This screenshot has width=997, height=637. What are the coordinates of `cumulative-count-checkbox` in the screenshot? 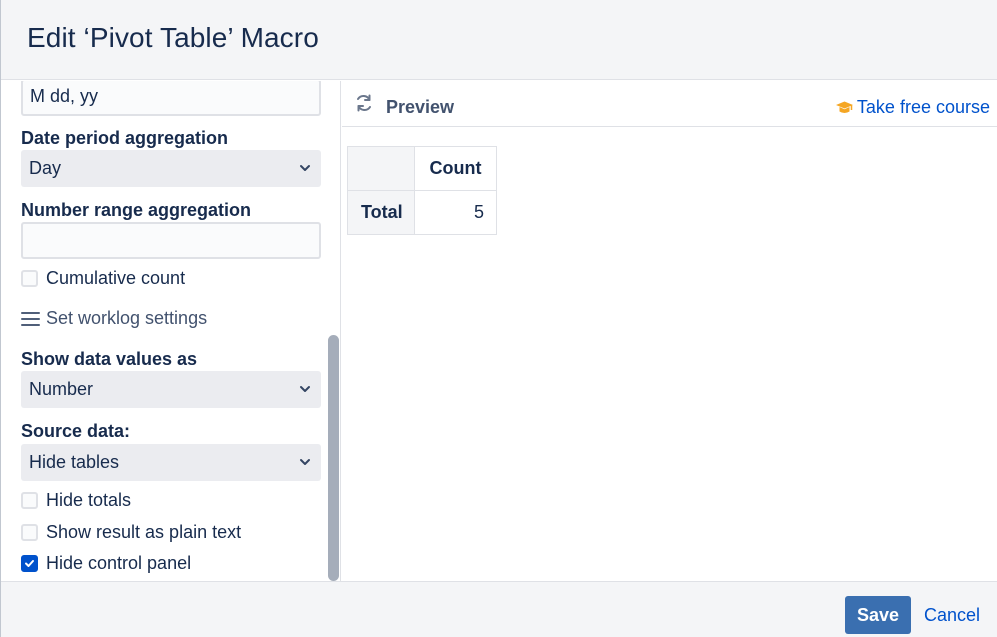 It's located at (29, 278).